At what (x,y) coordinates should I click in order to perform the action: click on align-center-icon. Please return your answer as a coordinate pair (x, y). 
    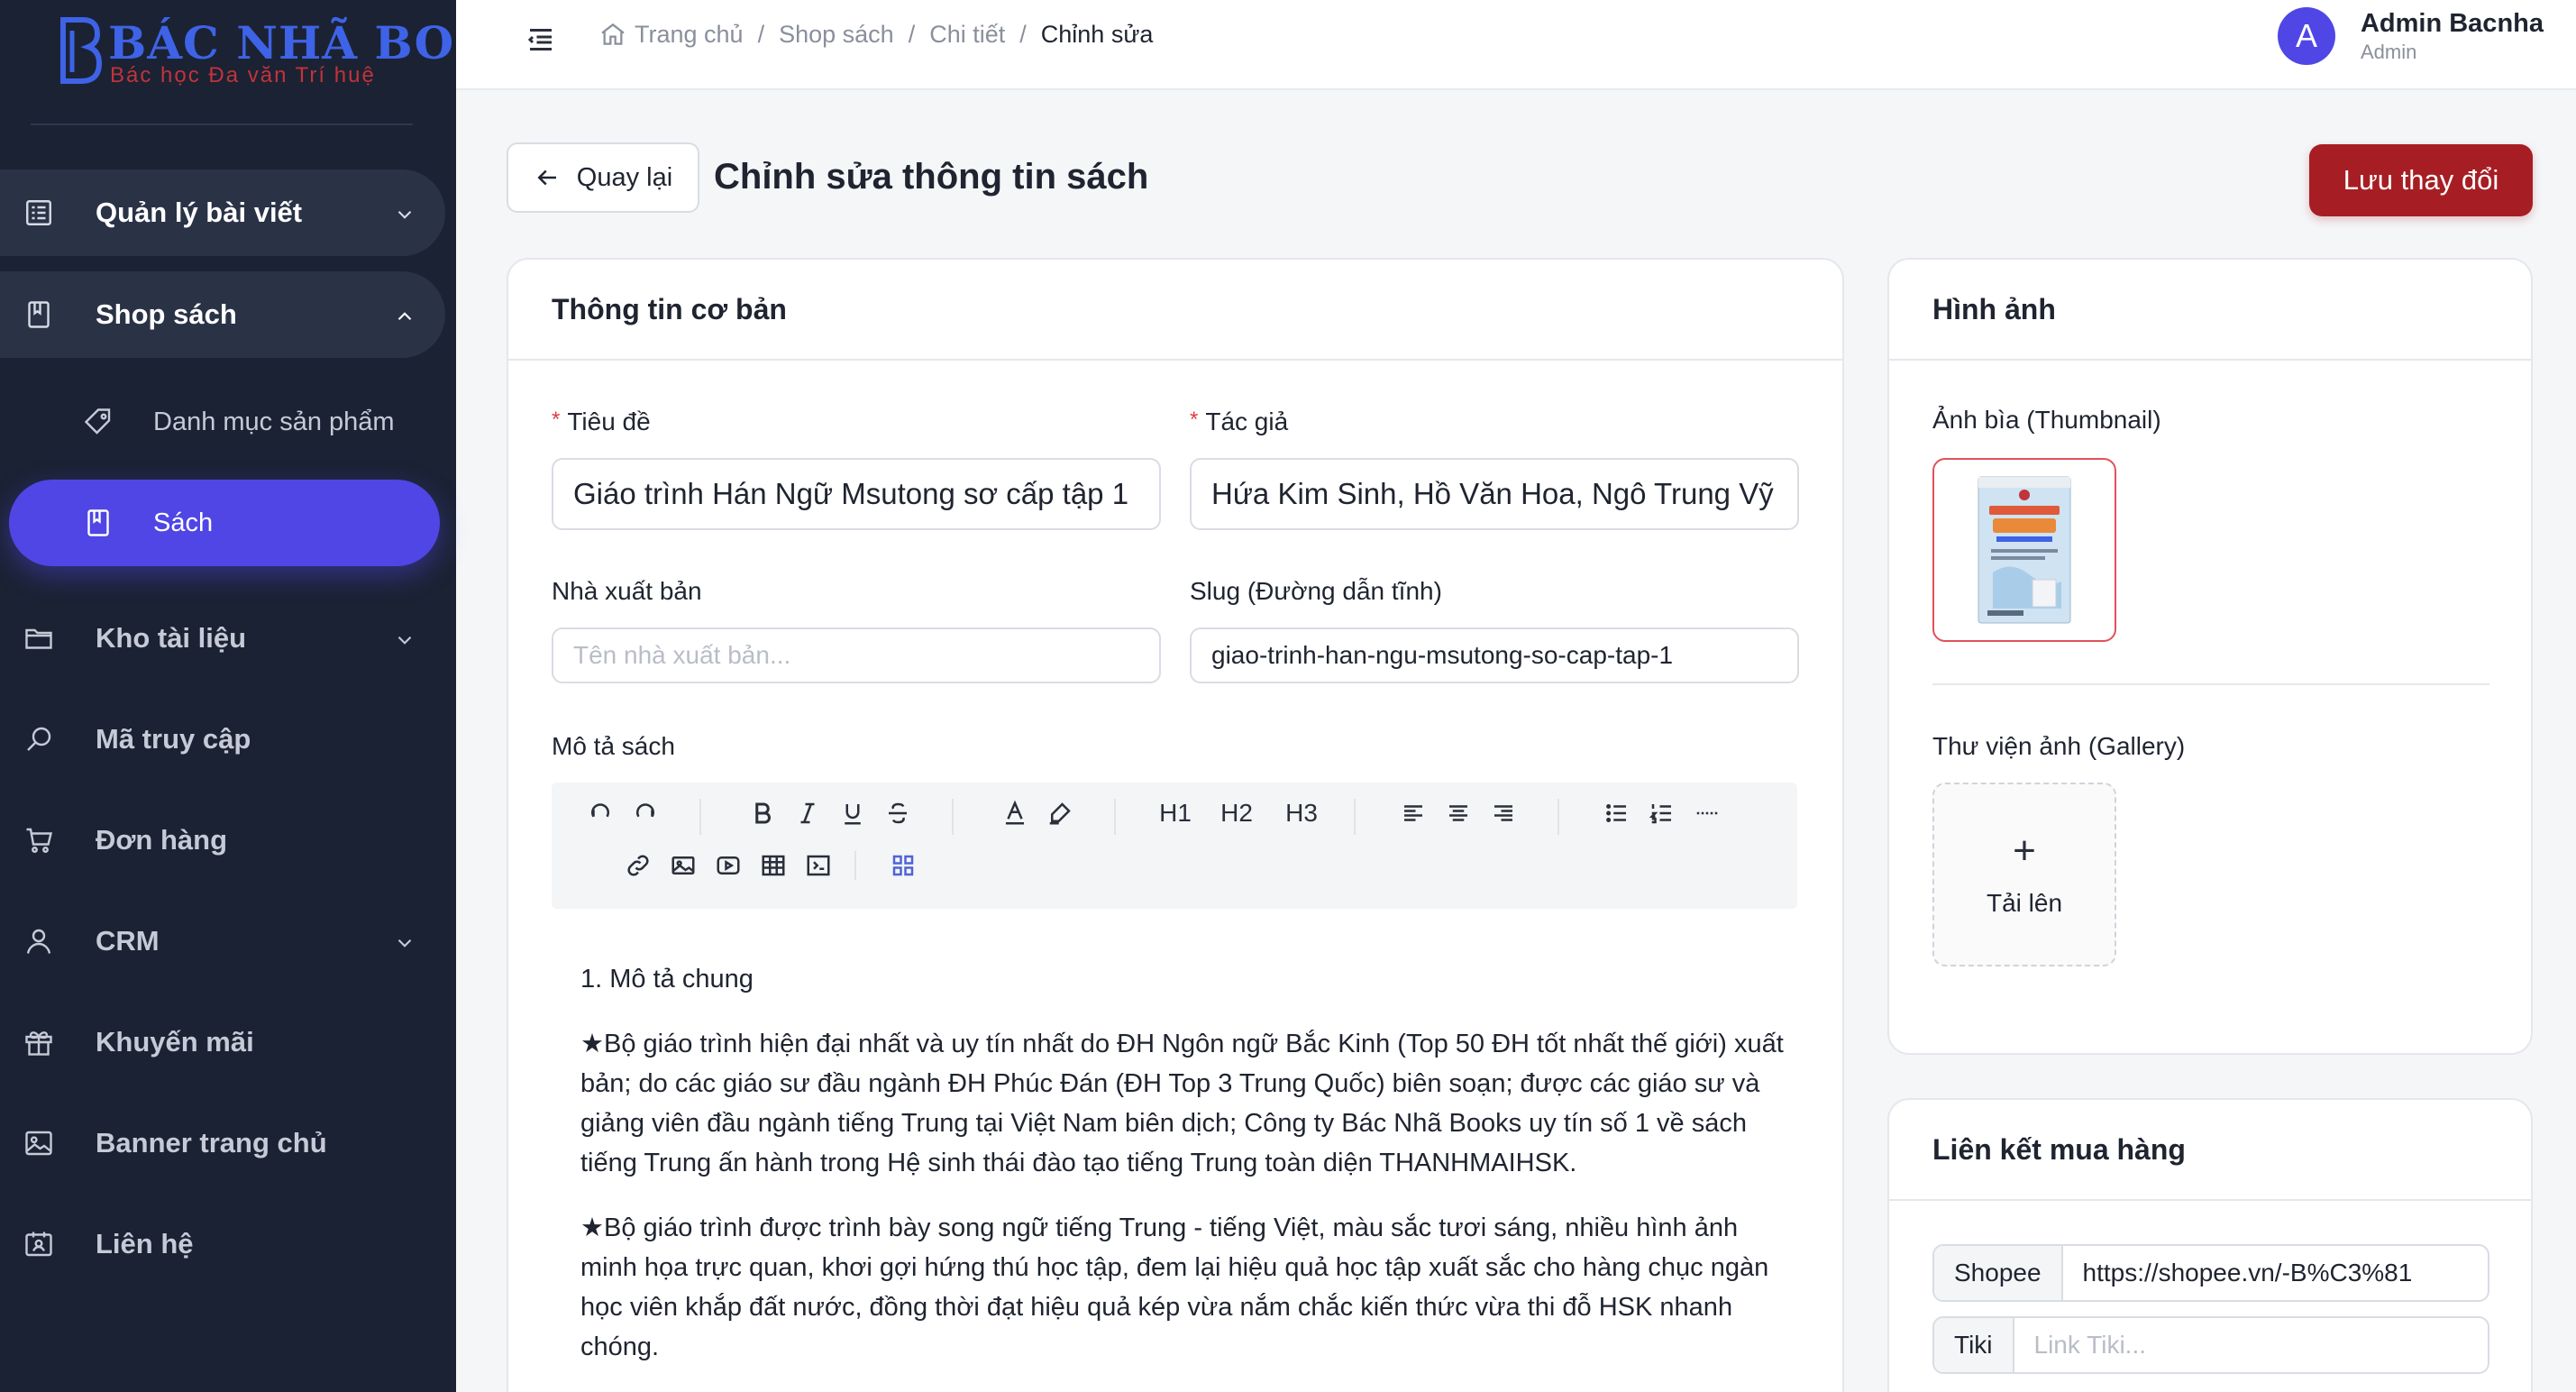
    Looking at the image, I should click on (1458, 813).